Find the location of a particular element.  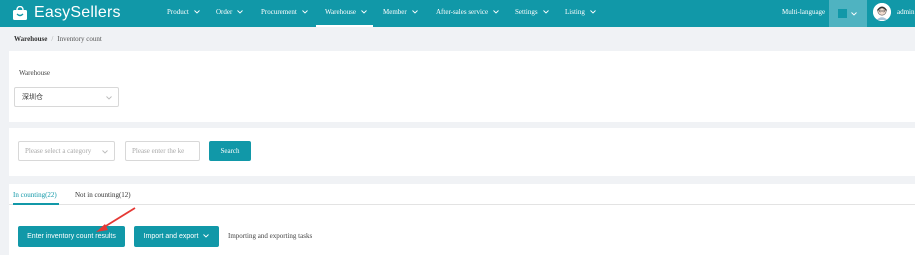

red-arrow-annotation is located at coordinates (116, 219).